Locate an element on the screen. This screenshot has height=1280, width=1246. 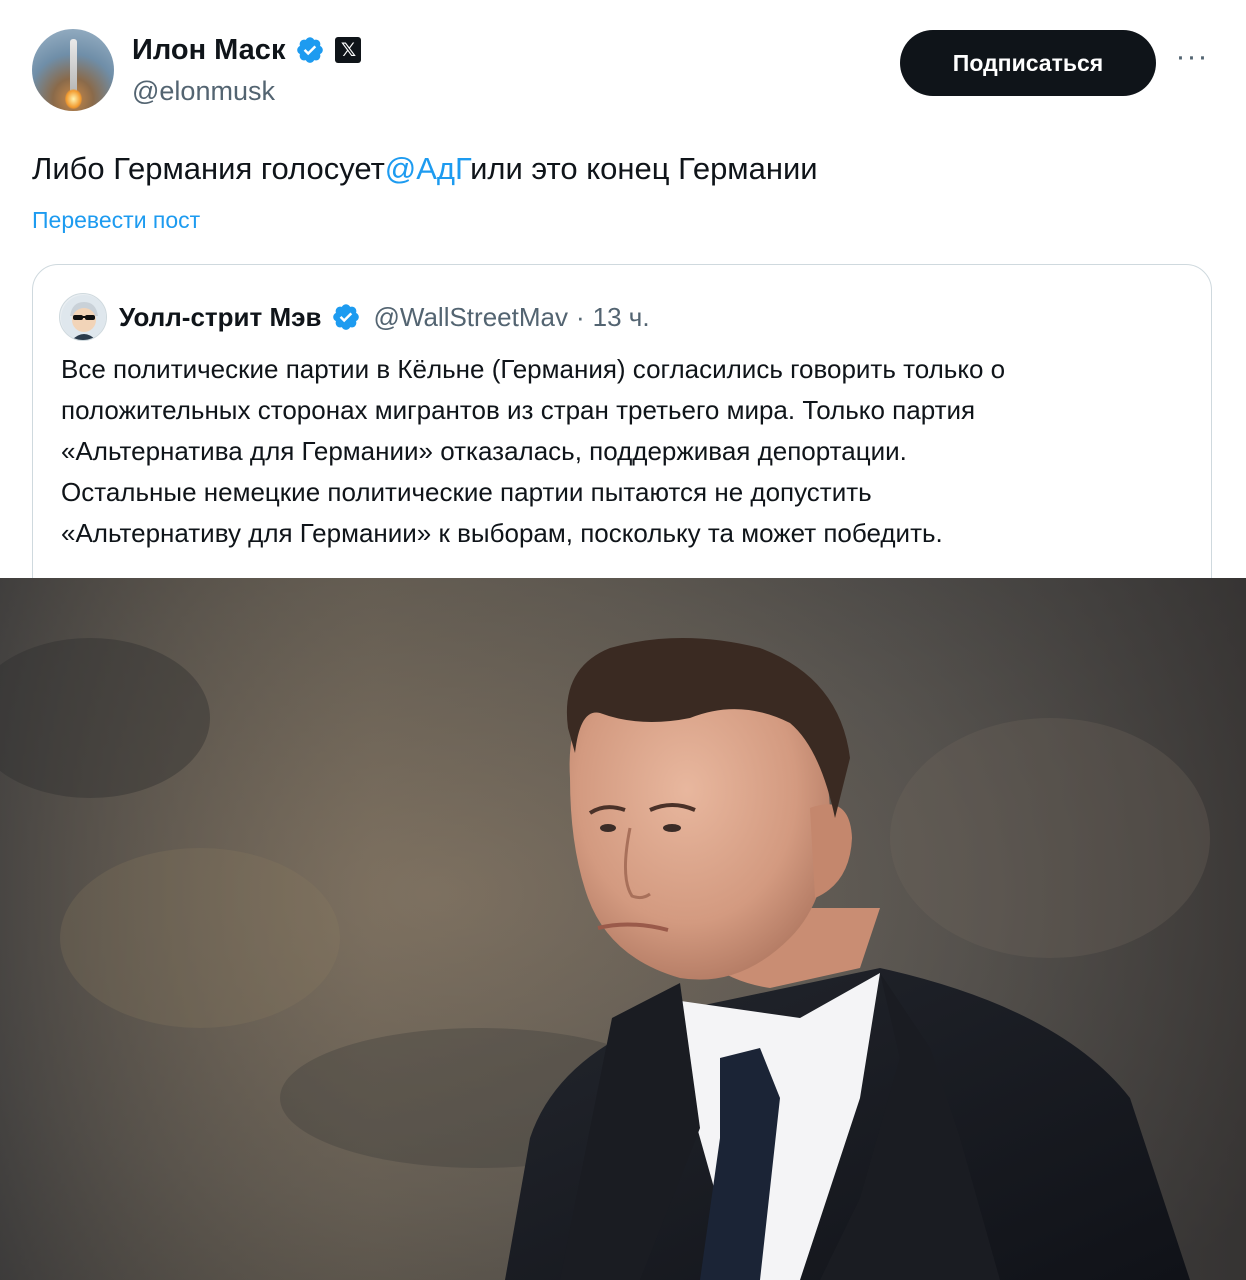
mention-link: @АдГ is located at coordinates (427, 168).